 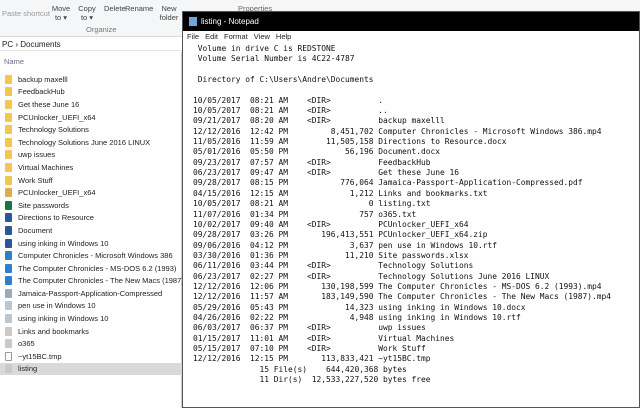 What do you see at coordinates (309, 348) in the screenshot?
I see `text-line: 05/15/2017 07:10 PM <DIR> Work Stuff` at bounding box center [309, 348].